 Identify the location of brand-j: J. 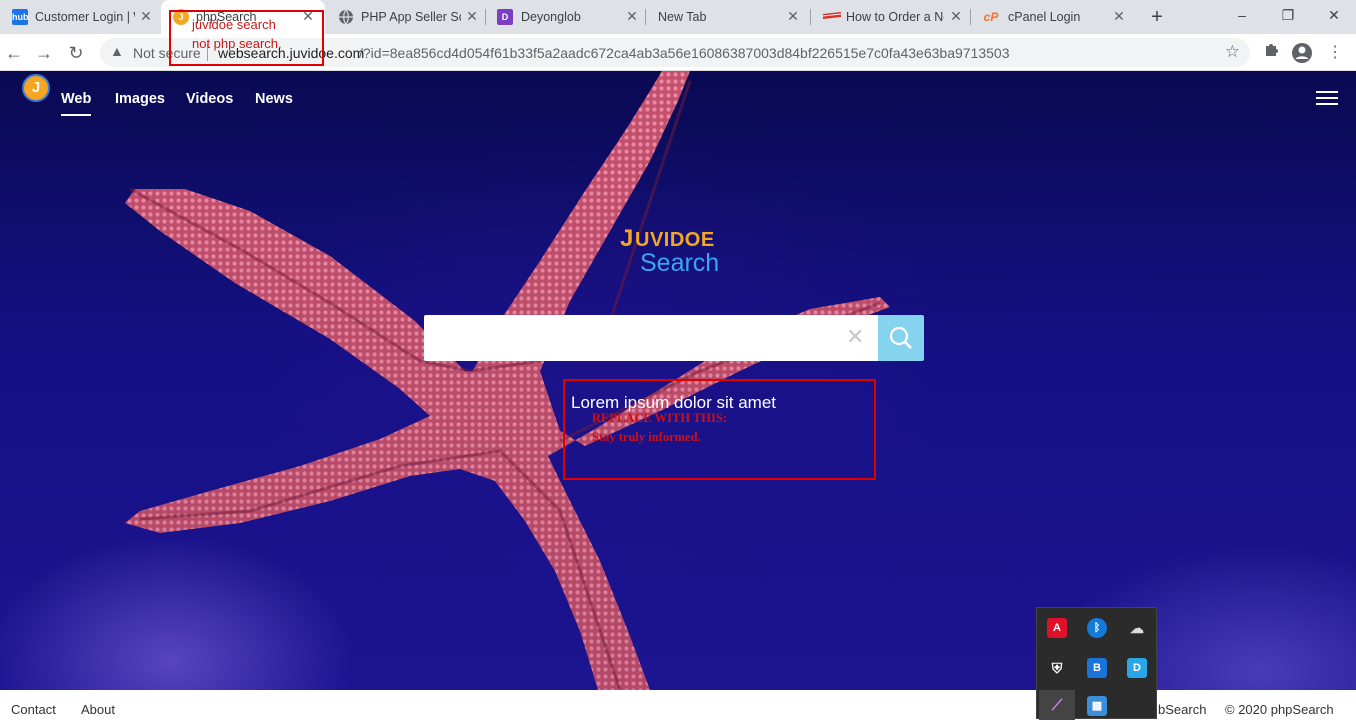
(627, 238).